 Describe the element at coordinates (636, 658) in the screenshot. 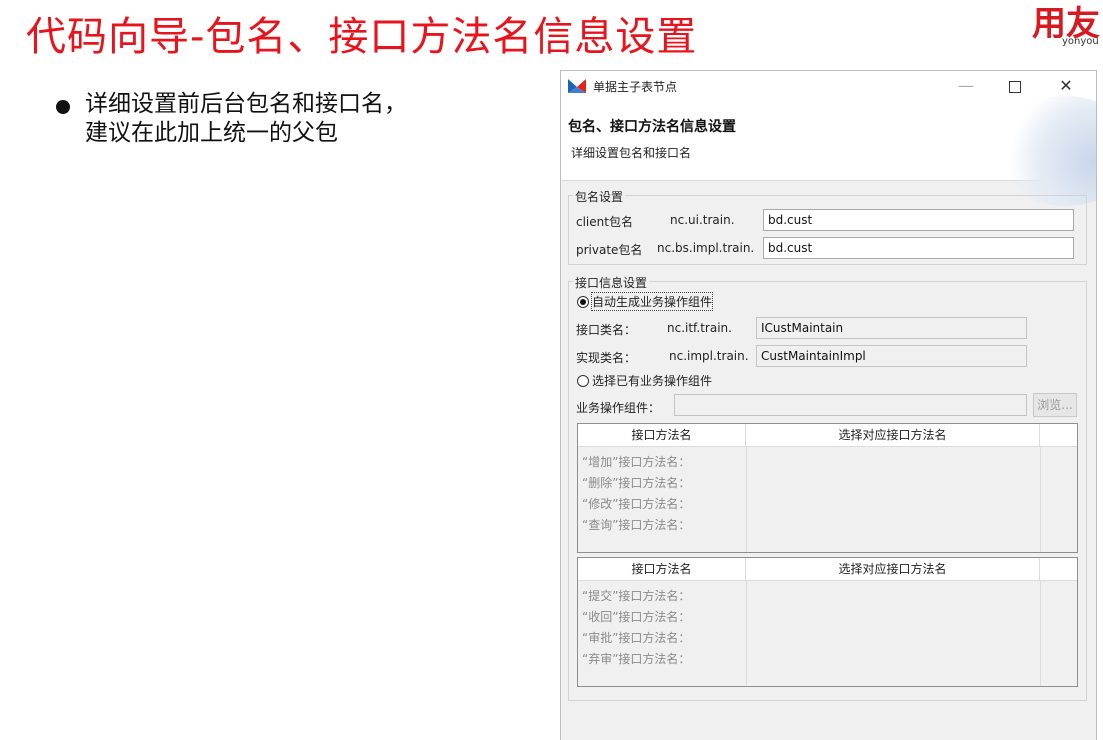

I see `table-row: “弃审”接口方法名：` at that location.